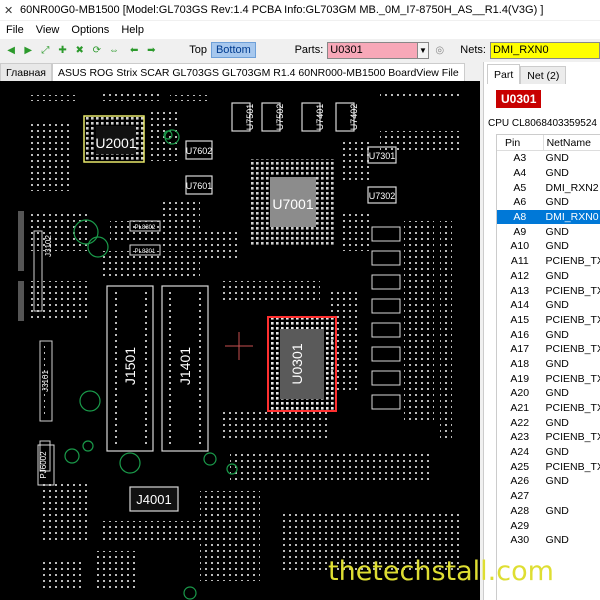 The width and height of the screenshot is (600, 600). I want to click on table-row: A18 GND, so click(548, 364).